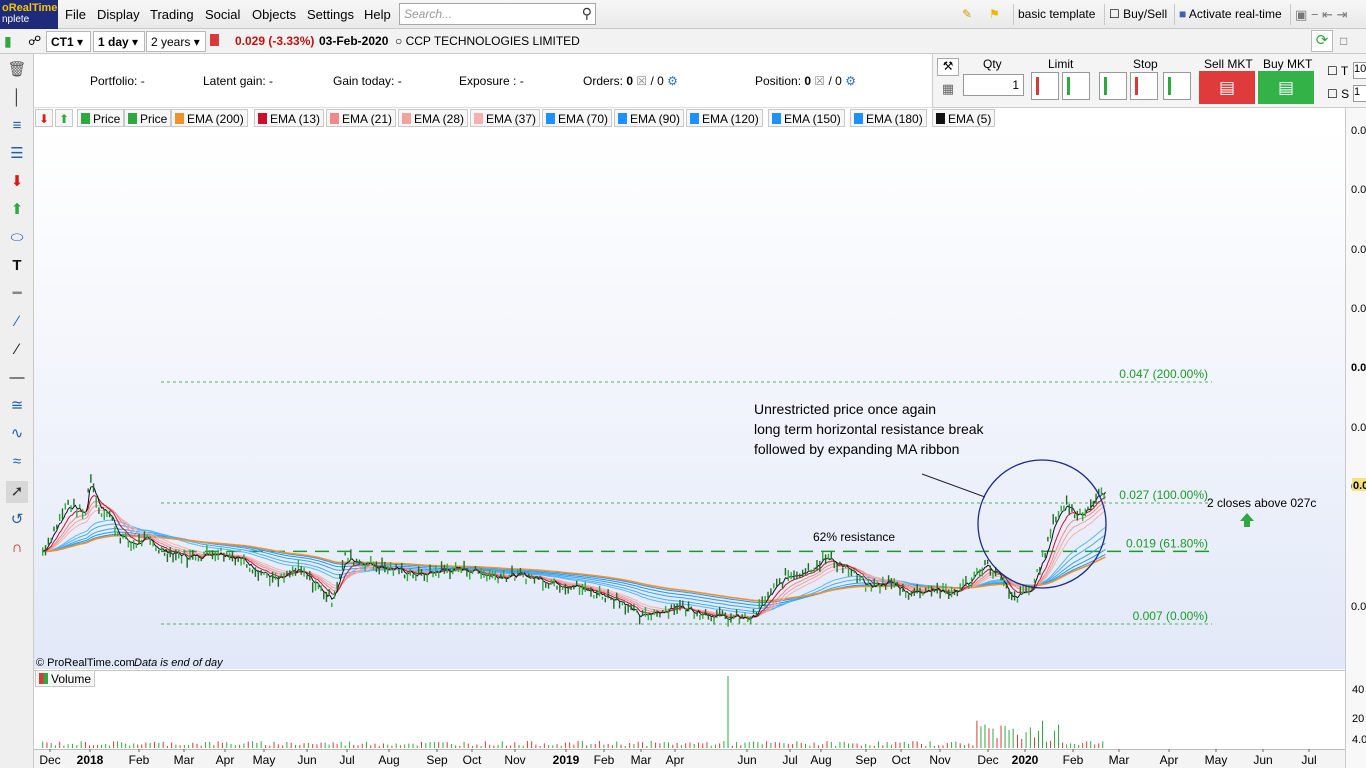  I want to click on collapse-up-icon: ⬆, so click(64, 118).